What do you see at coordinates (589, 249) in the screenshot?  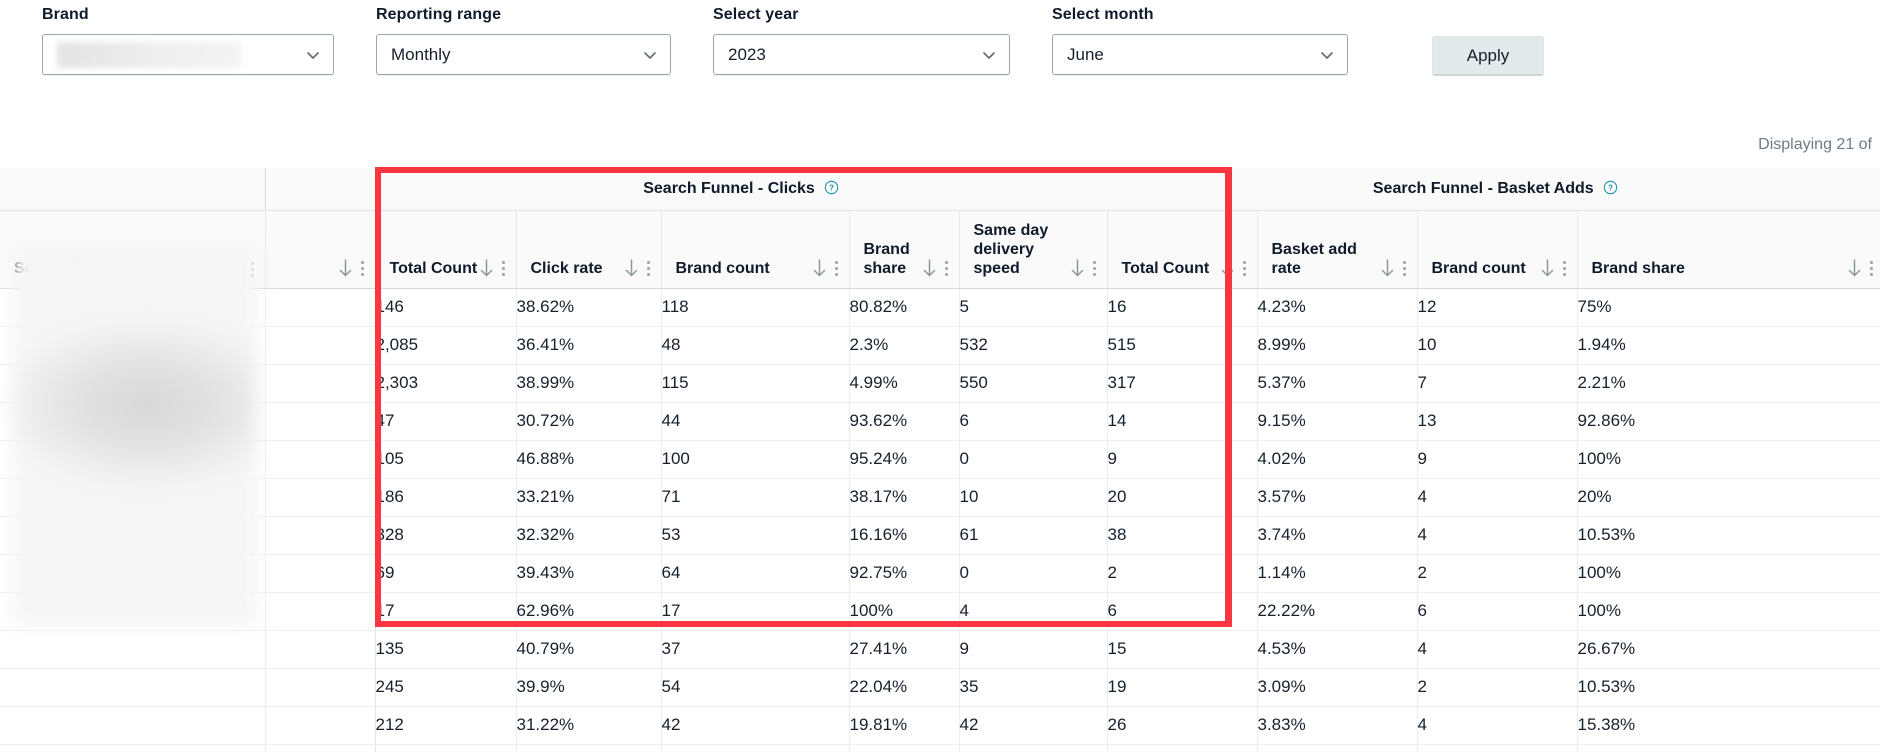 I see `column-header-click-rate: Click rate` at bounding box center [589, 249].